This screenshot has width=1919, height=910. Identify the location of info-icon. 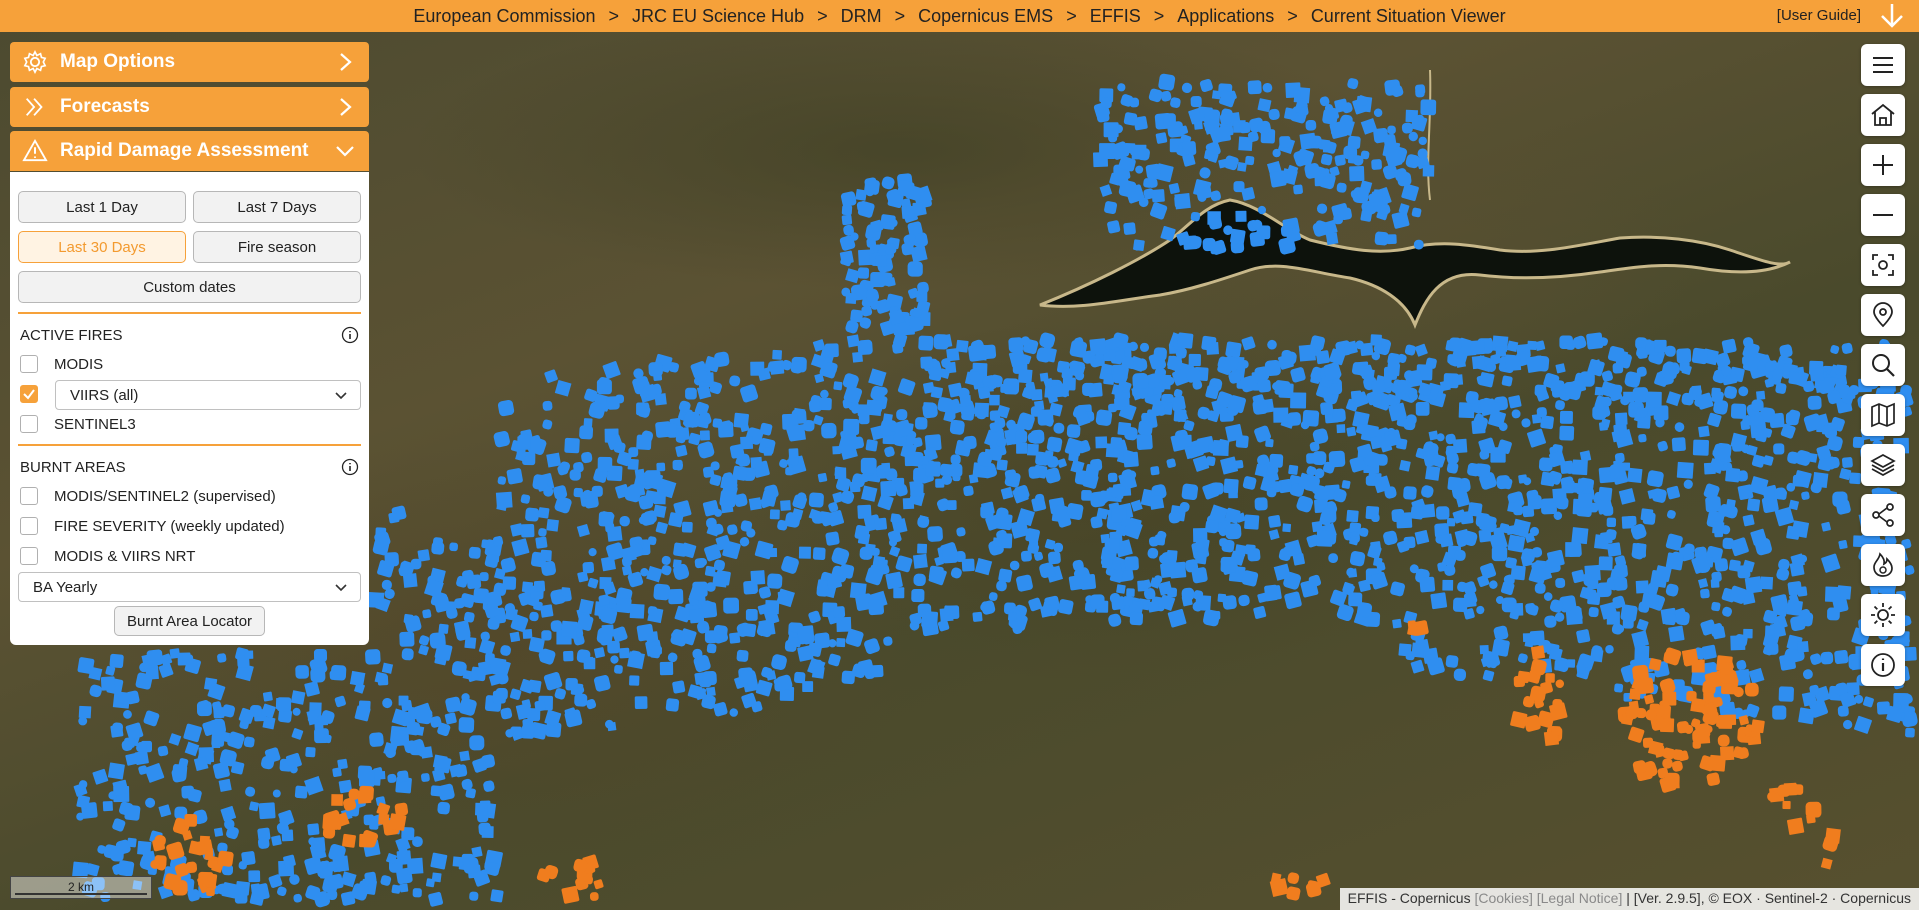
(350, 335).